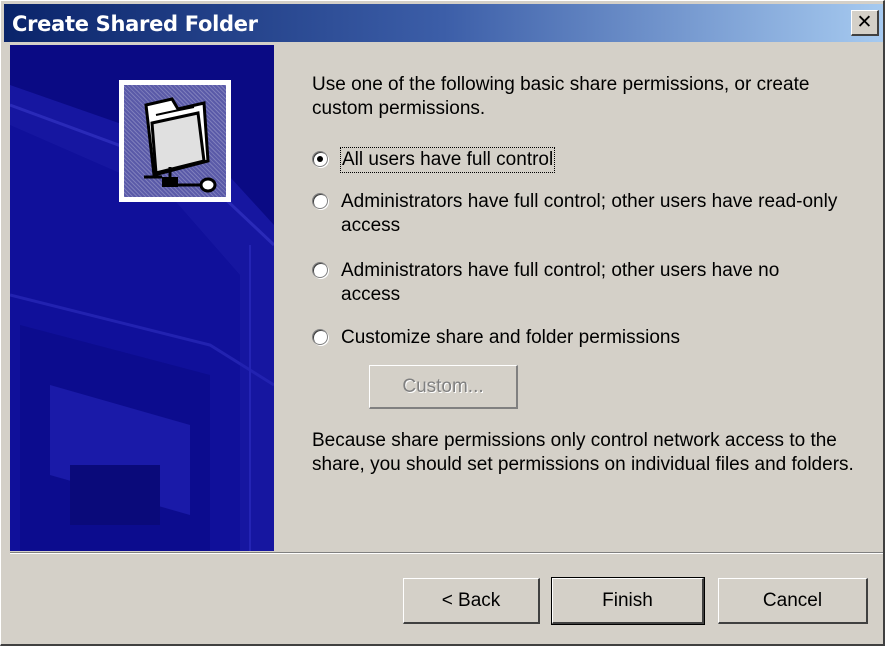  I want to click on option-customize: Customize share and folder permissions, so click(576, 338).